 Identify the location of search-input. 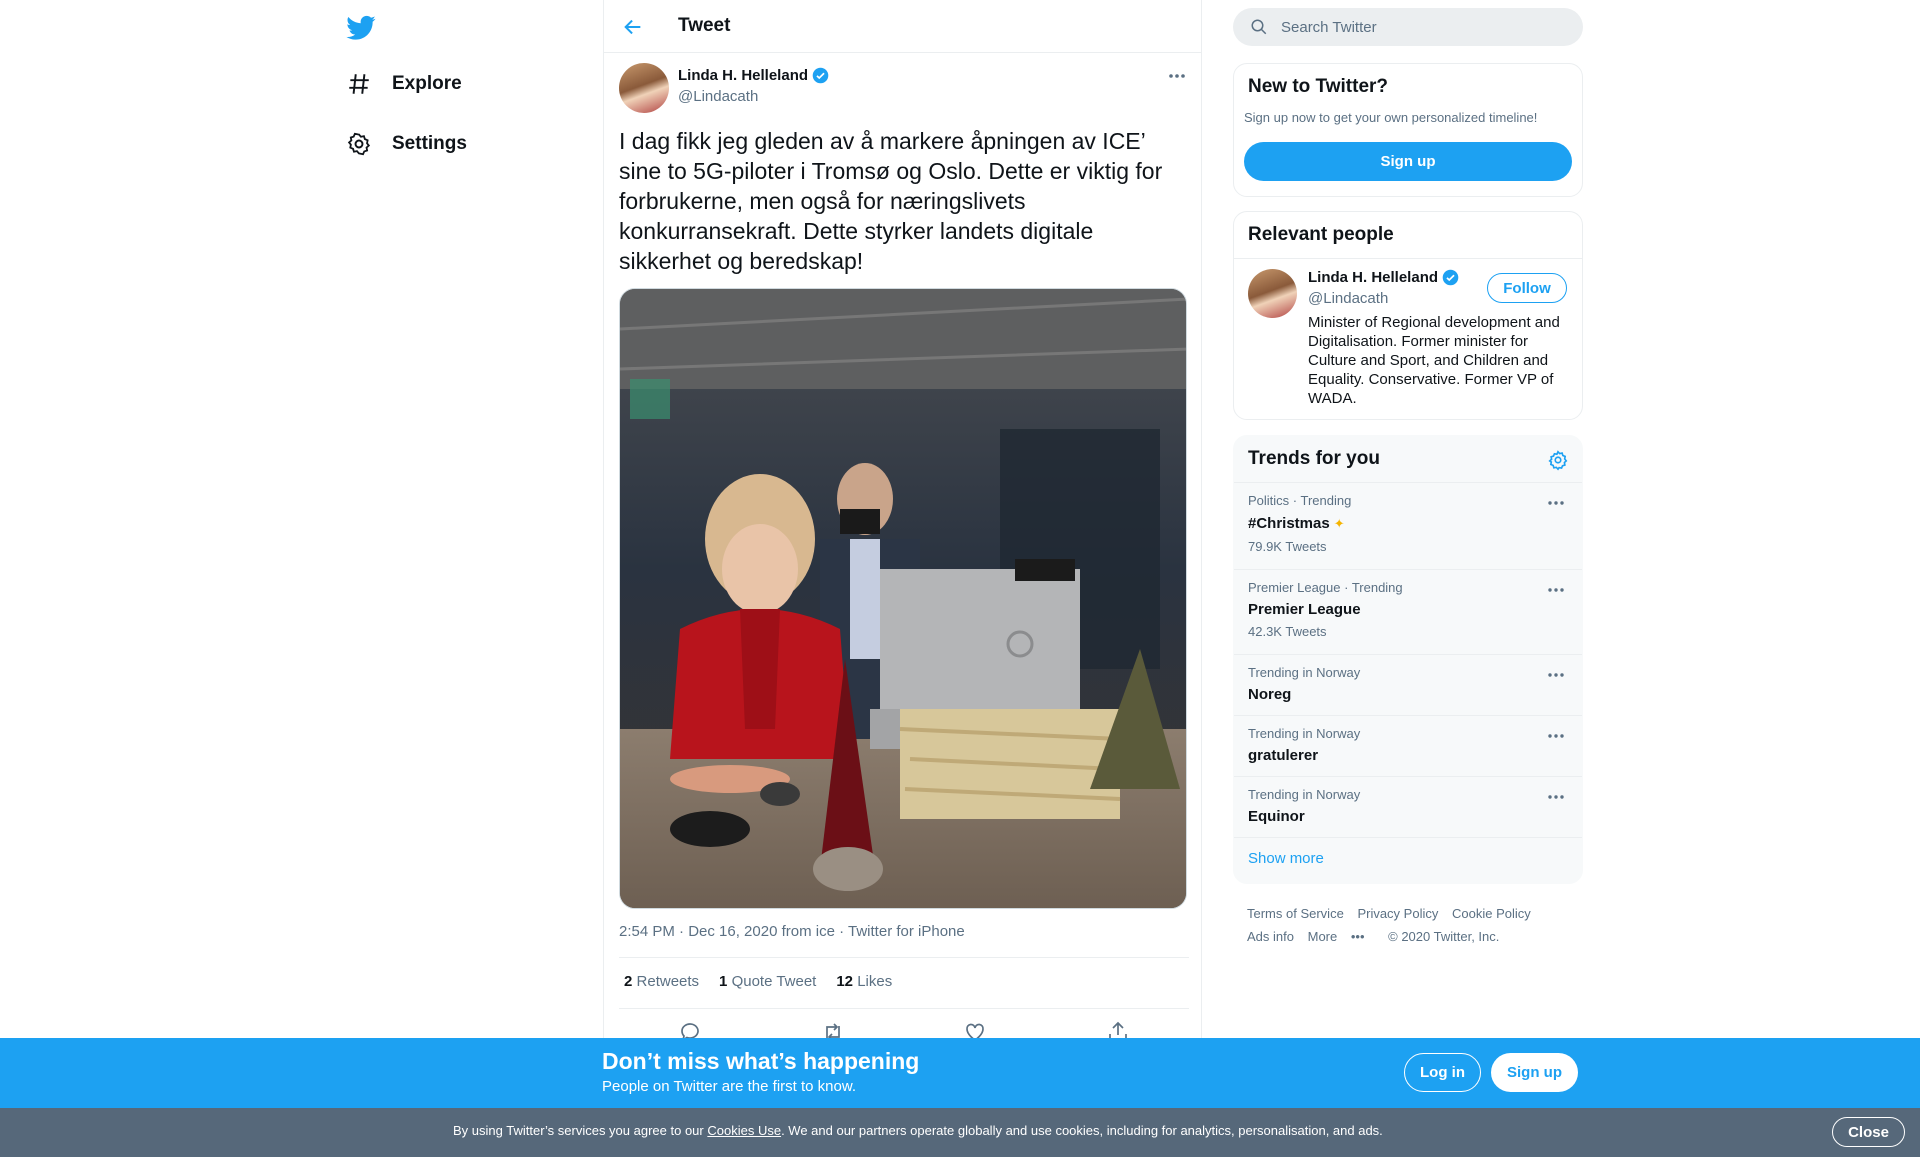
(1426, 27).